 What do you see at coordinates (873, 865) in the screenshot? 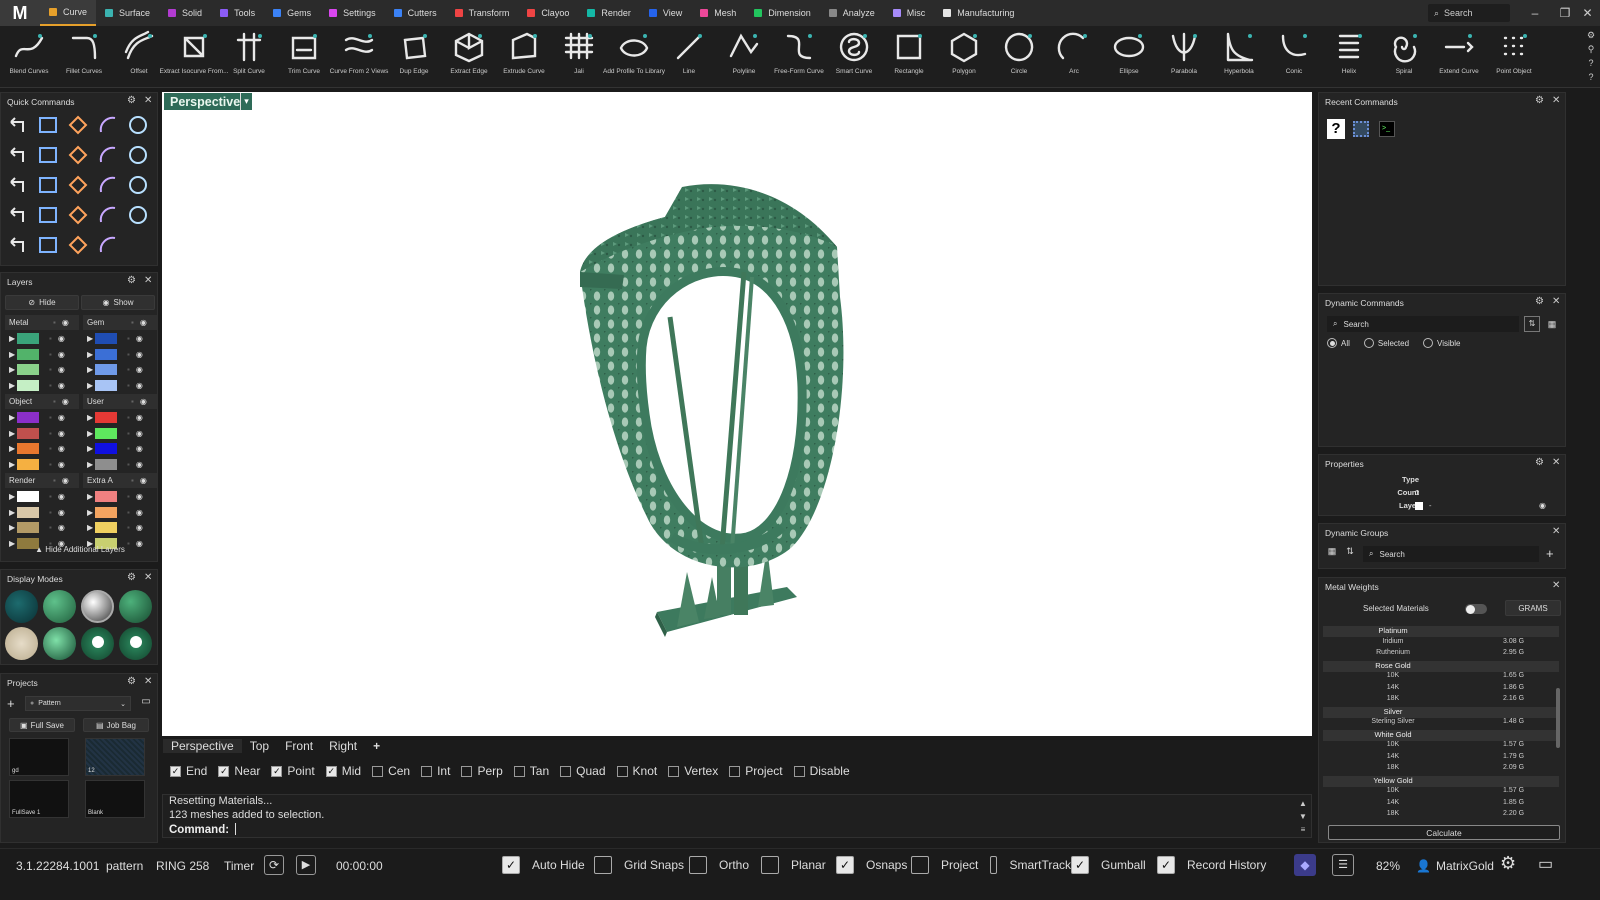
I see `toggle-osnaps: ✓ Osnaps` at bounding box center [873, 865].